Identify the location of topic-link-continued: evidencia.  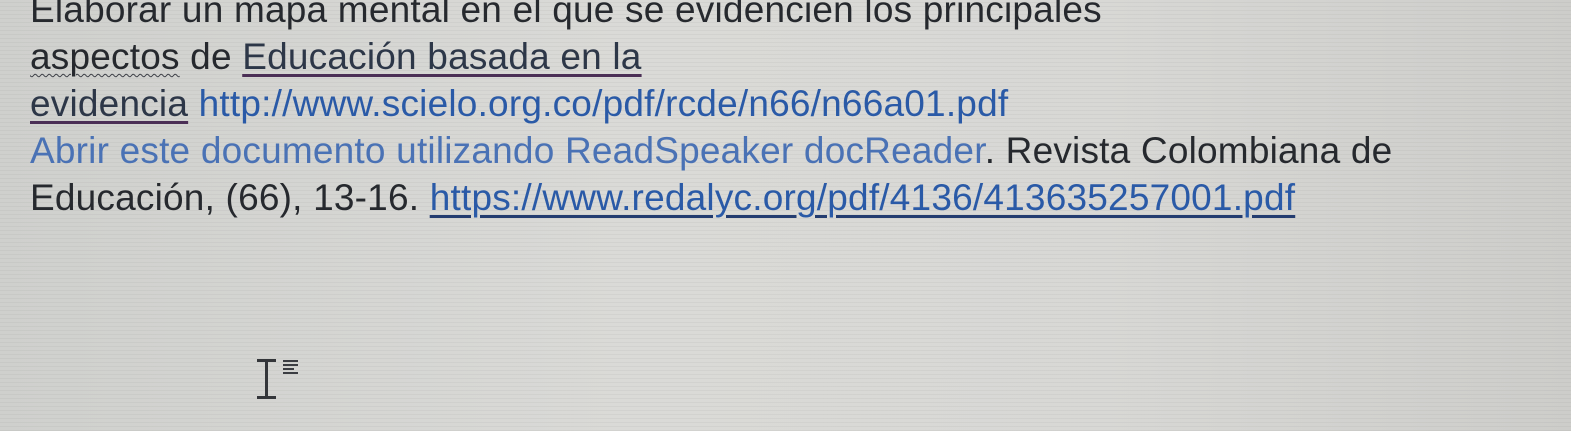
(109, 103).